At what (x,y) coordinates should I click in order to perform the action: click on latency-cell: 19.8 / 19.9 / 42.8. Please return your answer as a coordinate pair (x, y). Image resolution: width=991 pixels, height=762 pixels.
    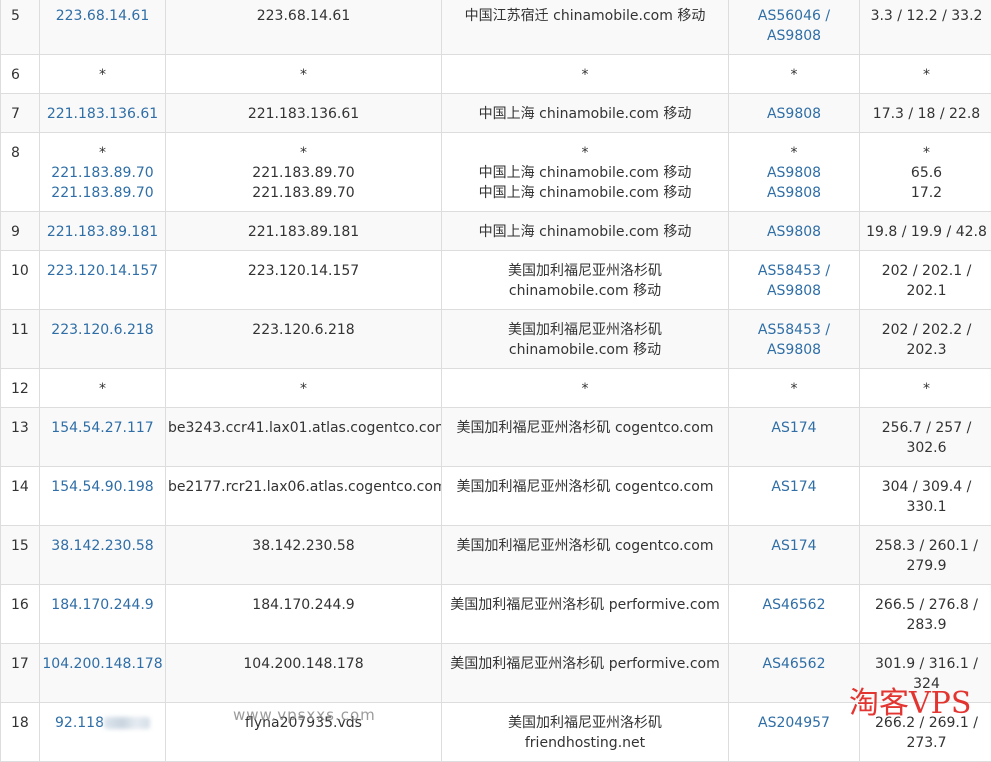
    Looking at the image, I should click on (925, 231).